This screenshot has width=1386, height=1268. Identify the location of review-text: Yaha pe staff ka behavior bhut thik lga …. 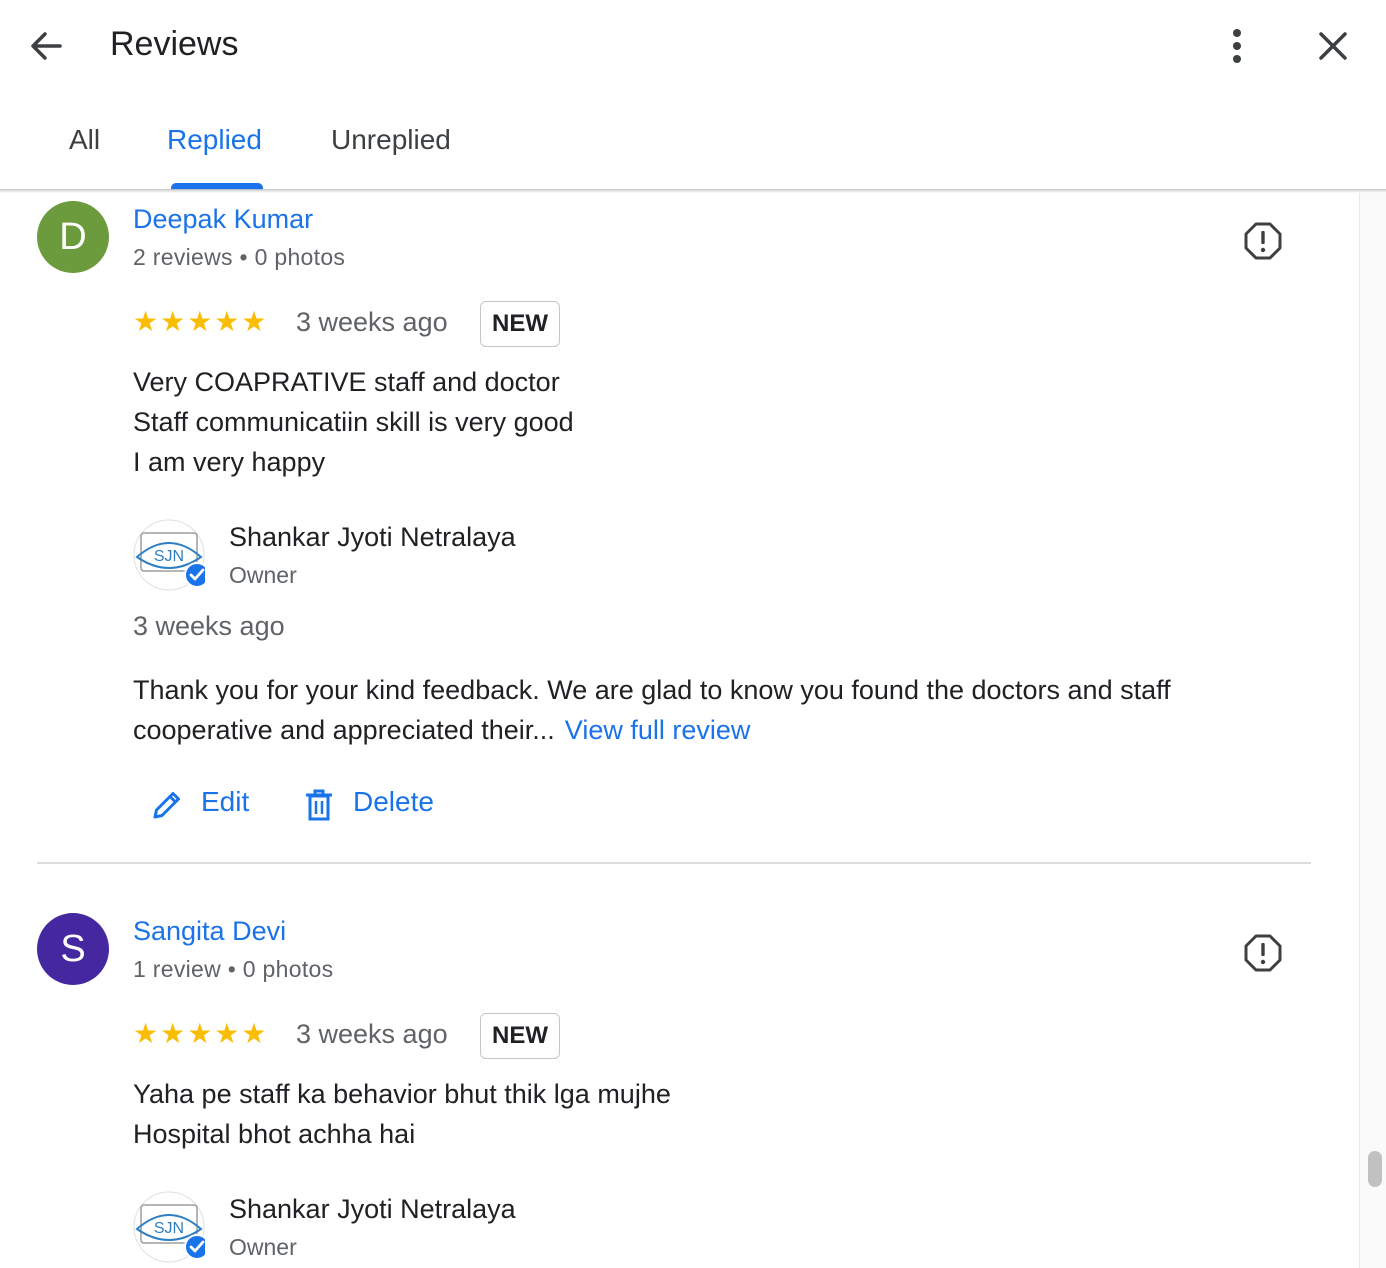
(402, 1114).